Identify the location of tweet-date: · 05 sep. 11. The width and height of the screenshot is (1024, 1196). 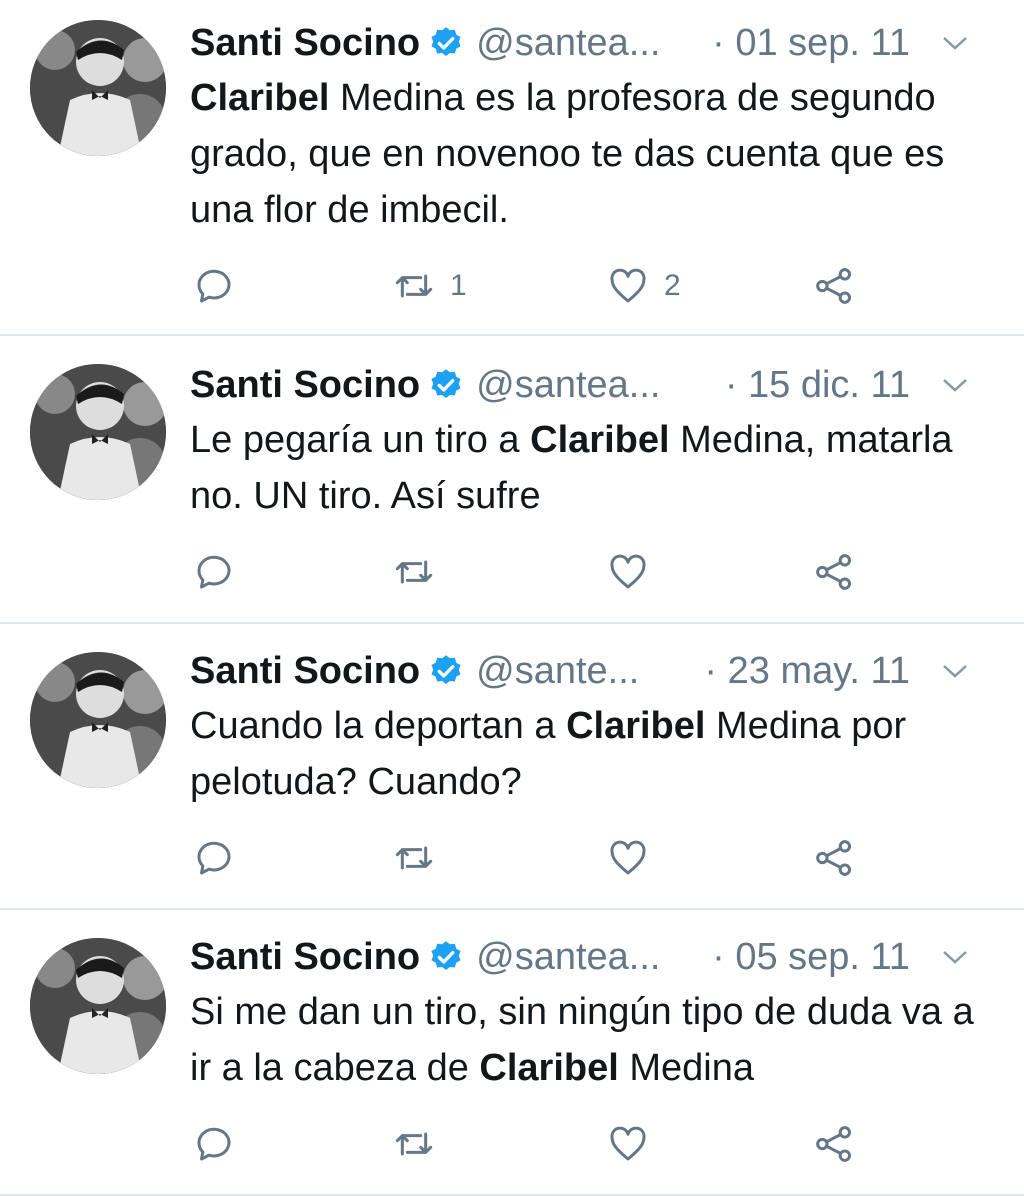
(811, 957).